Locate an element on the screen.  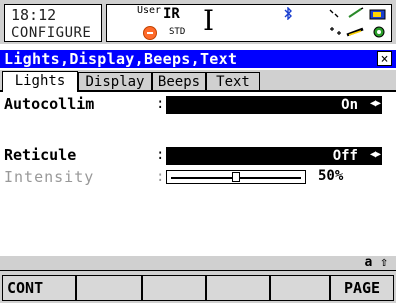
status-icons-panel: User IR STD I is located at coordinates (249, 23).